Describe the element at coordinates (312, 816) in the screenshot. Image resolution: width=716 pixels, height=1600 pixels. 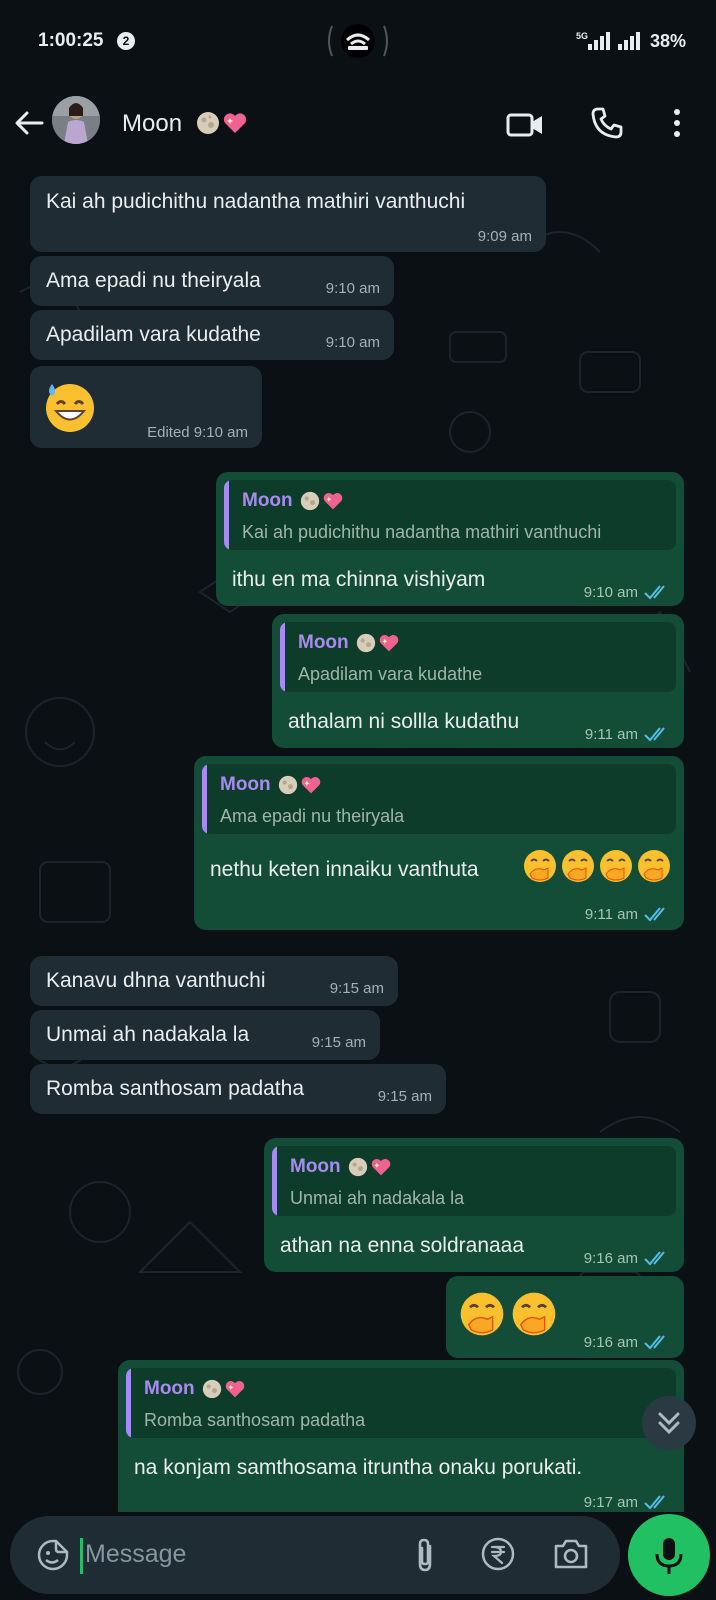
I see `quote-text: Ama epadi nu theiryala` at that location.